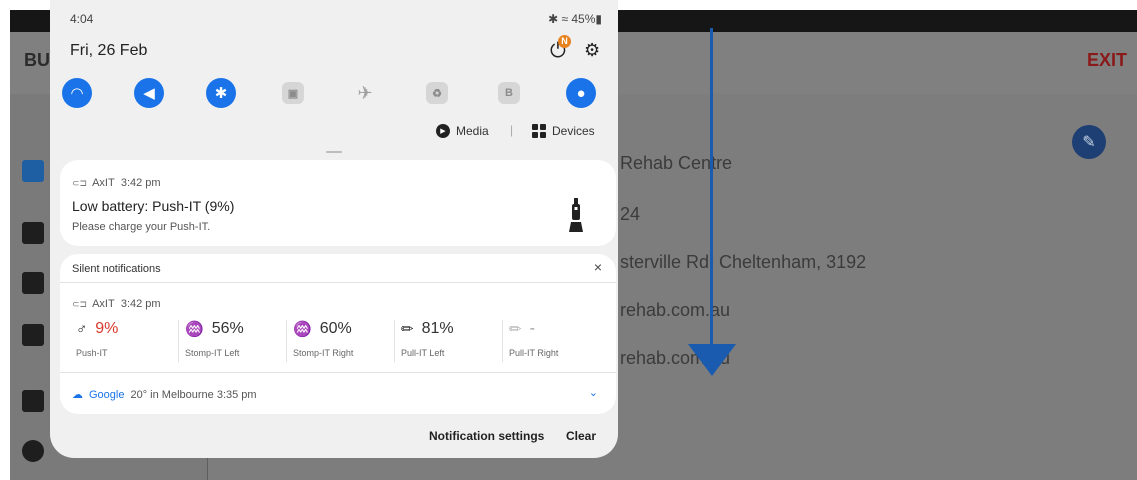 This screenshot has height=480, width=1137. What do you see at coordinates (37, 60) in the screenshot?
I see `app-title: BU` at bounding box center [37, 60].